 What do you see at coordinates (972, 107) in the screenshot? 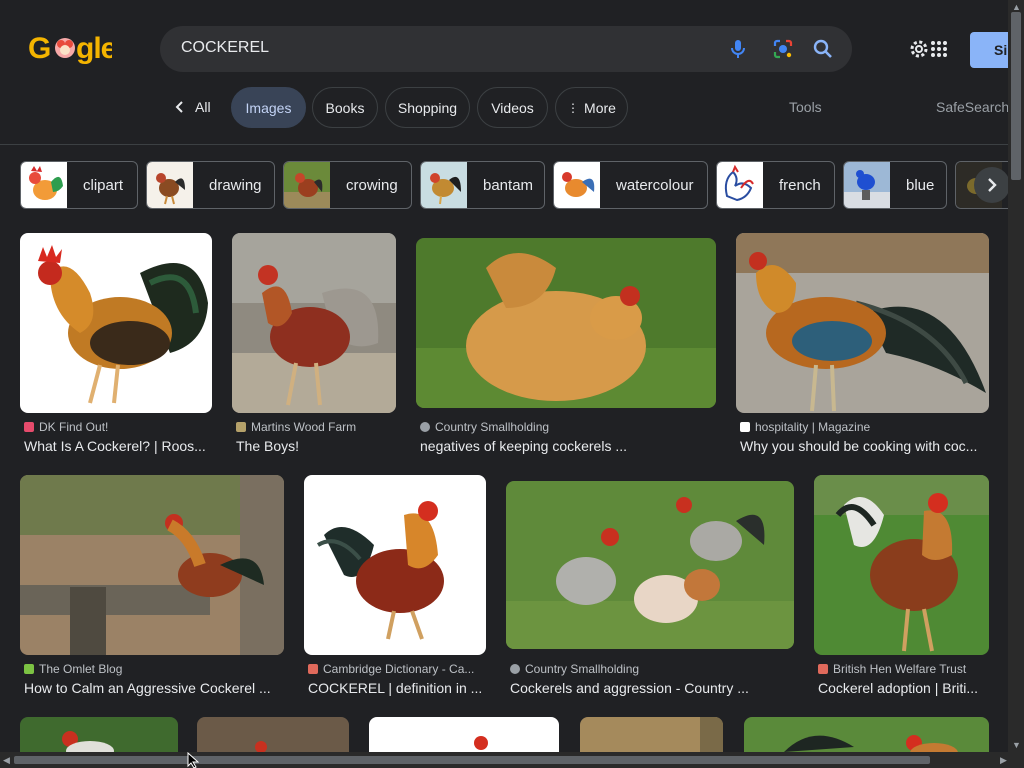
I see `safesearch-button: SafeSearch` at bounding box center [972, 107].